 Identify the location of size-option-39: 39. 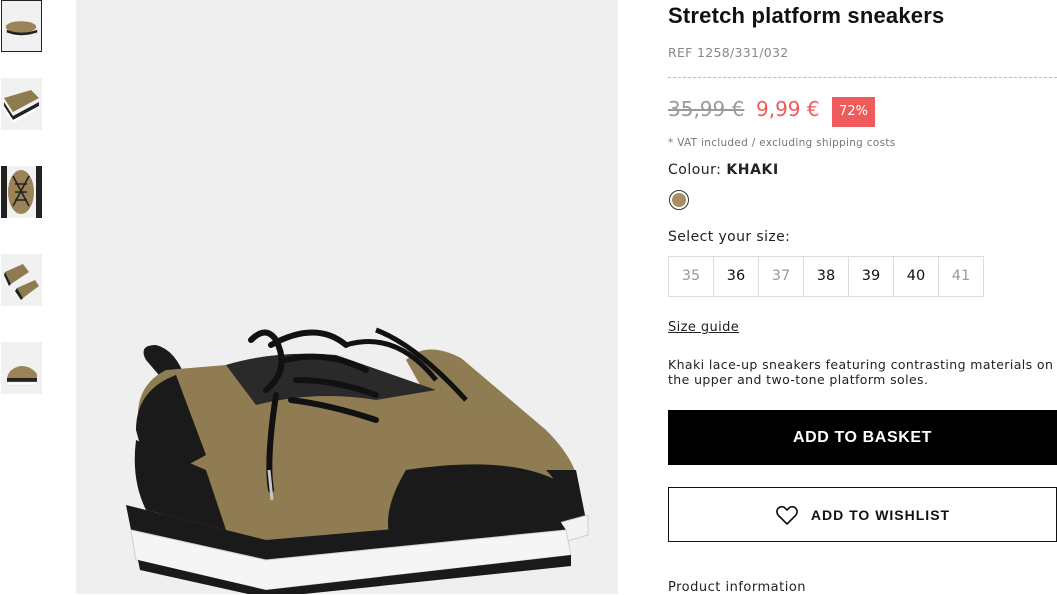
(871, 276).